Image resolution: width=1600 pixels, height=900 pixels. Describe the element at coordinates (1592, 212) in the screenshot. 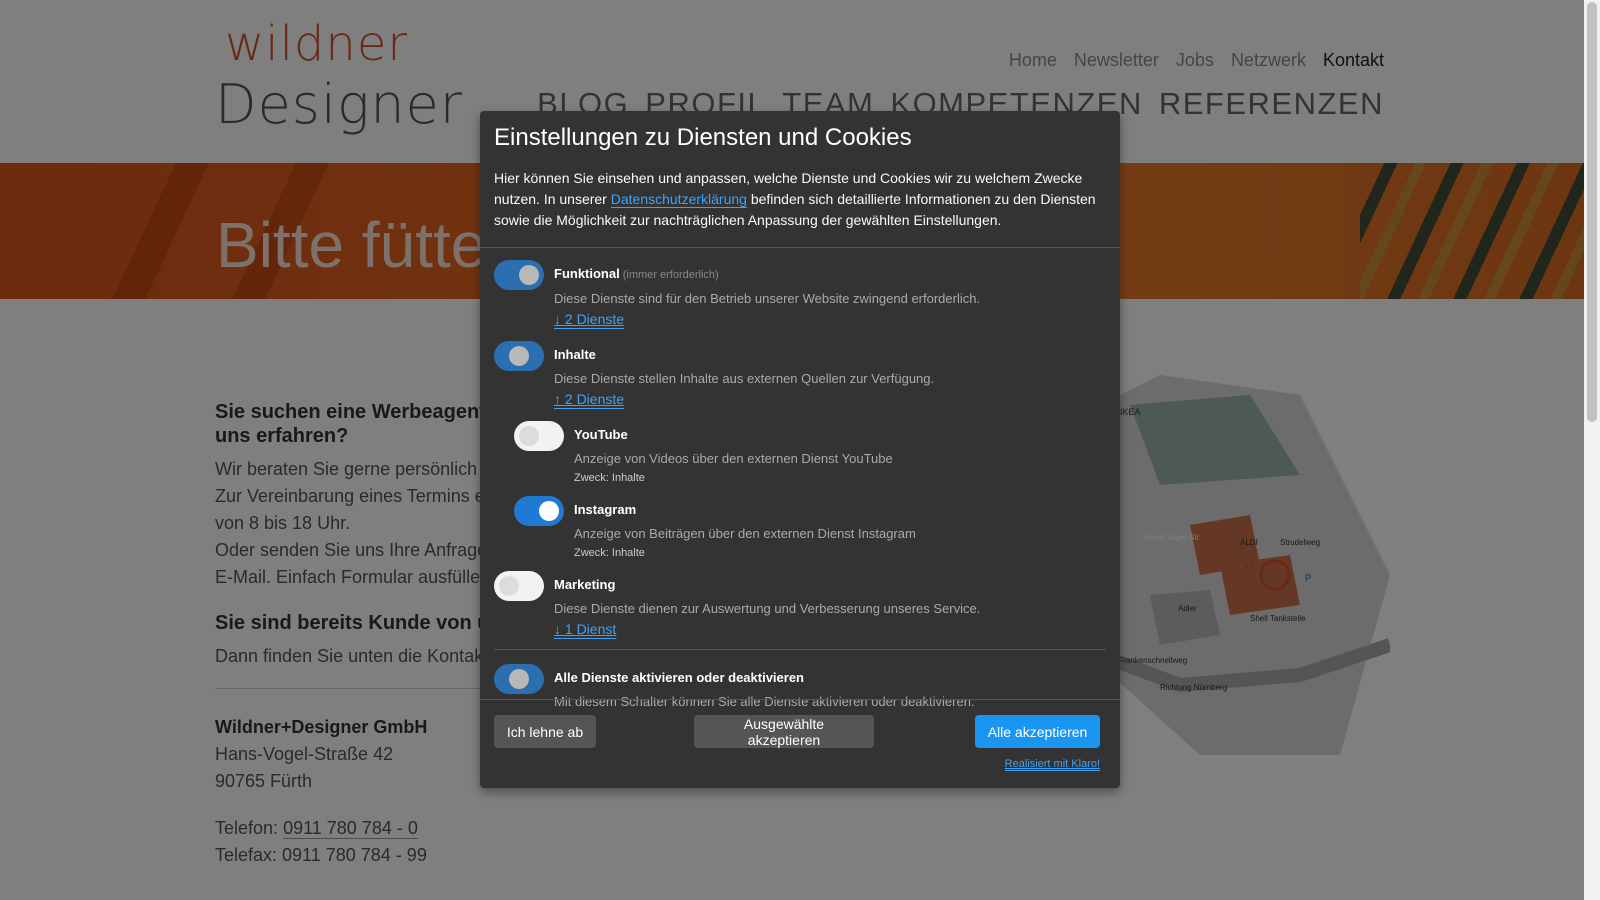

I see `scrollbar-thumb` at that location.